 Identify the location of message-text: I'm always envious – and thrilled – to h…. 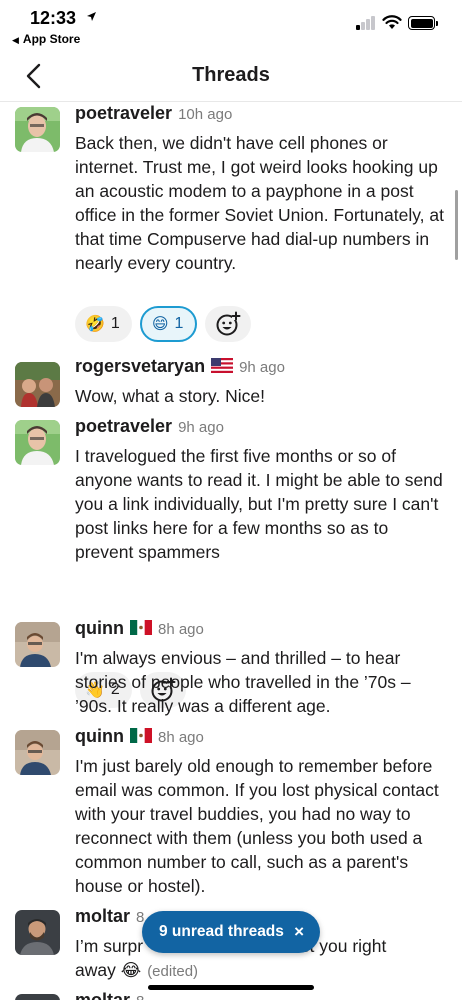
(243, 682).